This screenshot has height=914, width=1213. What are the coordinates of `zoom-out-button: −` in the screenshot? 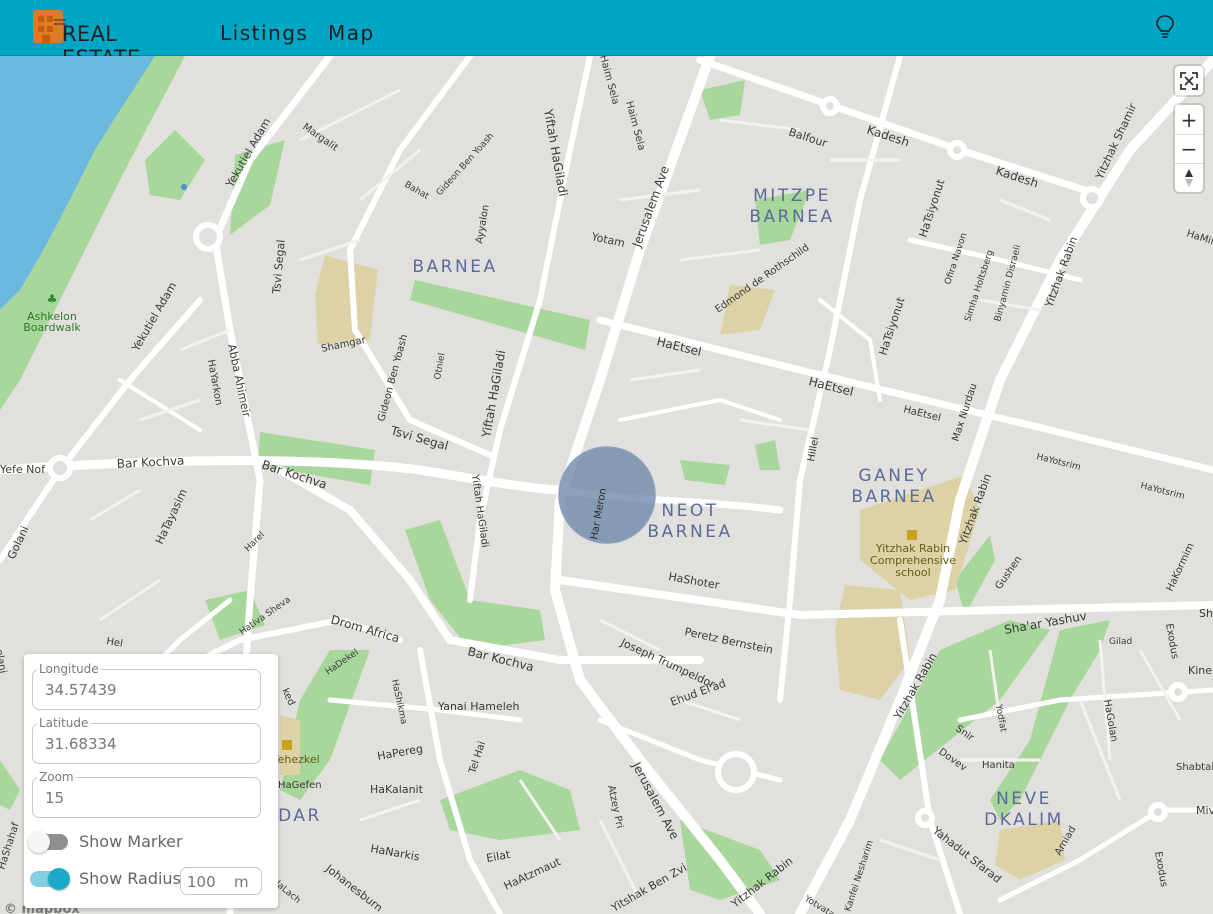 It's located at (1189, 148).